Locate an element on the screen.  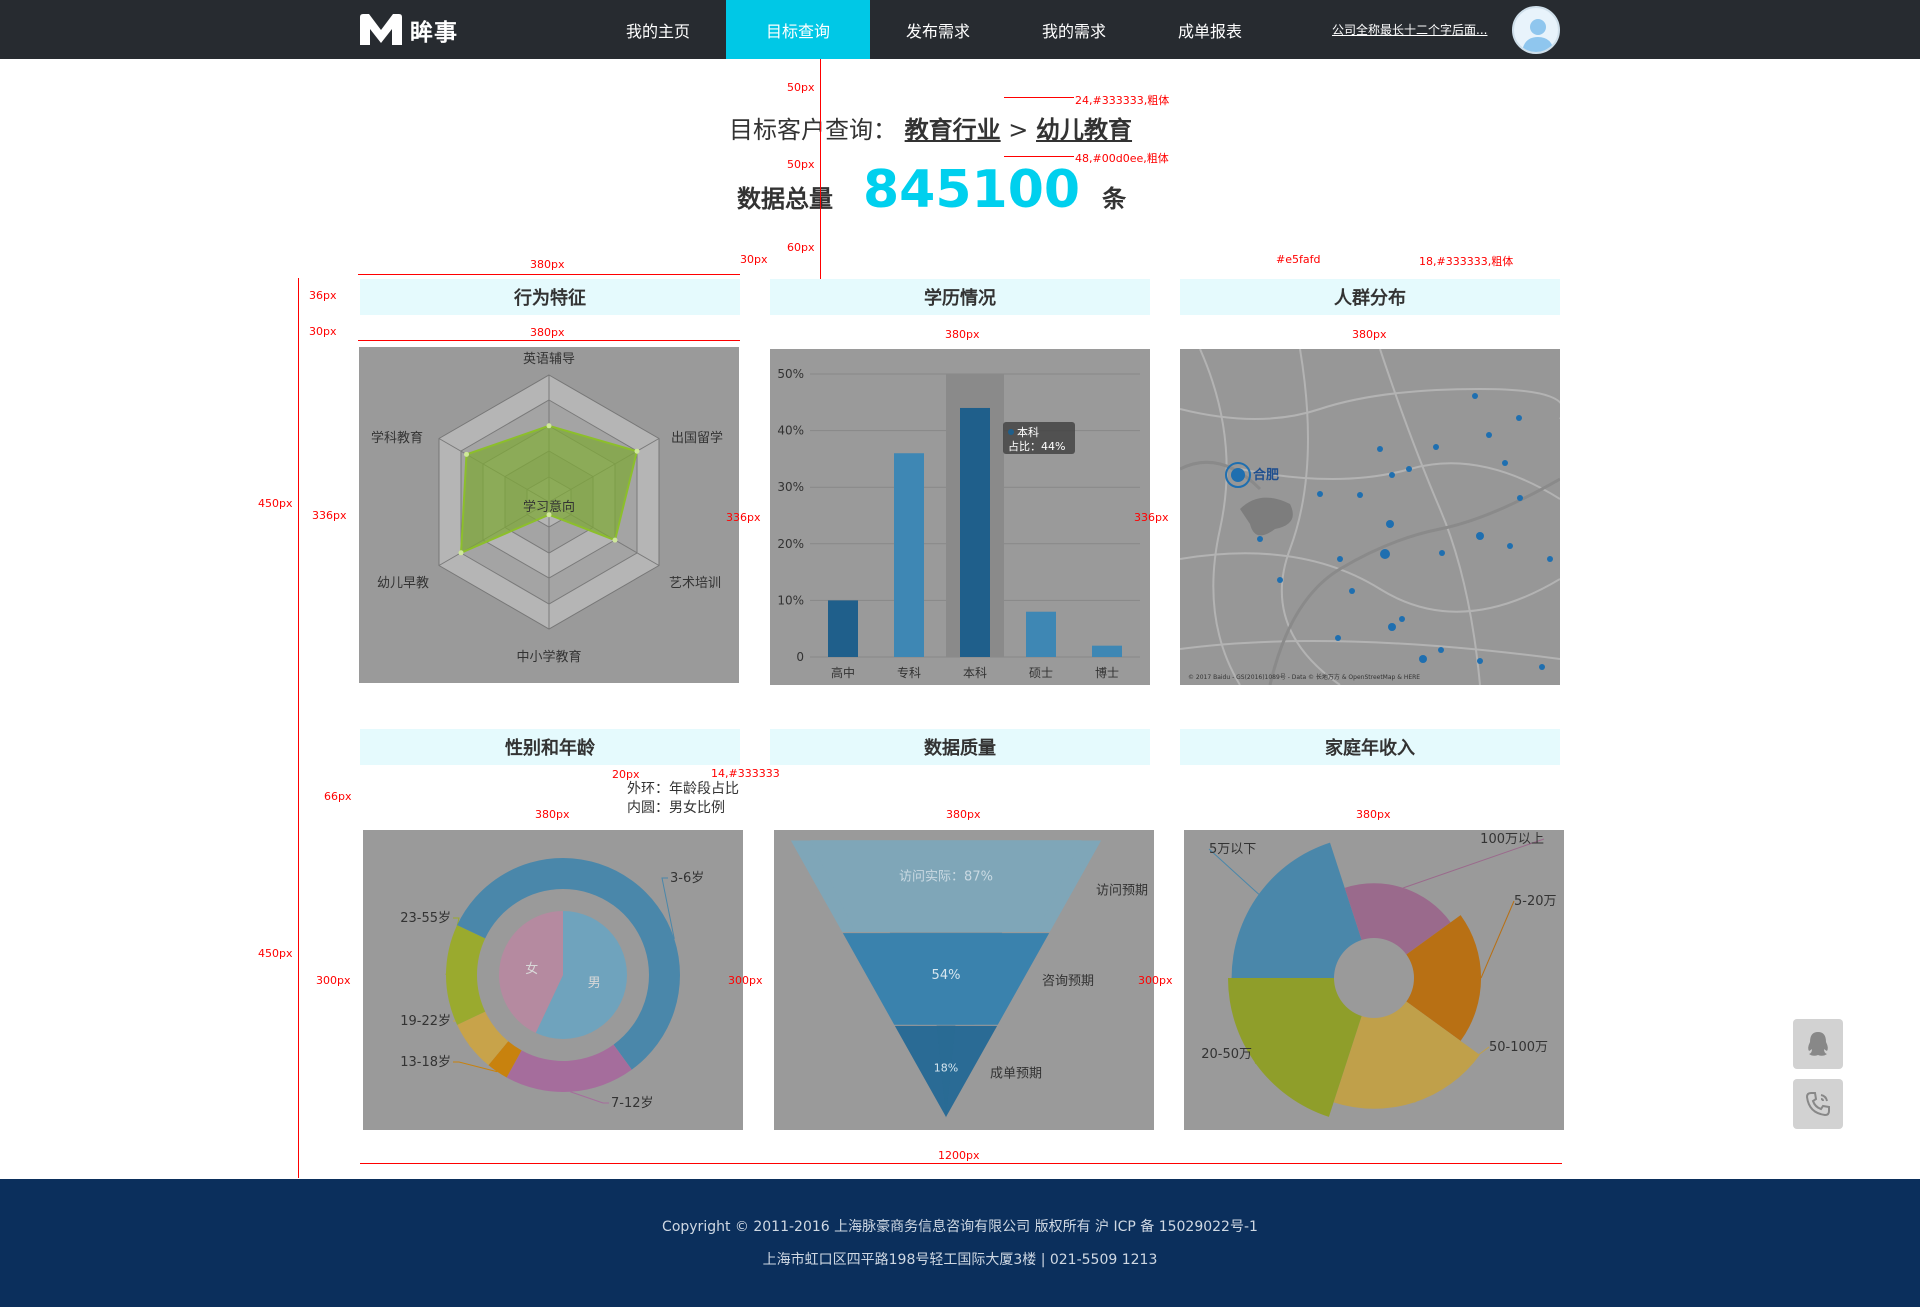
radar-label-k12: 中小学教育 is located at coordinates (548, 657).